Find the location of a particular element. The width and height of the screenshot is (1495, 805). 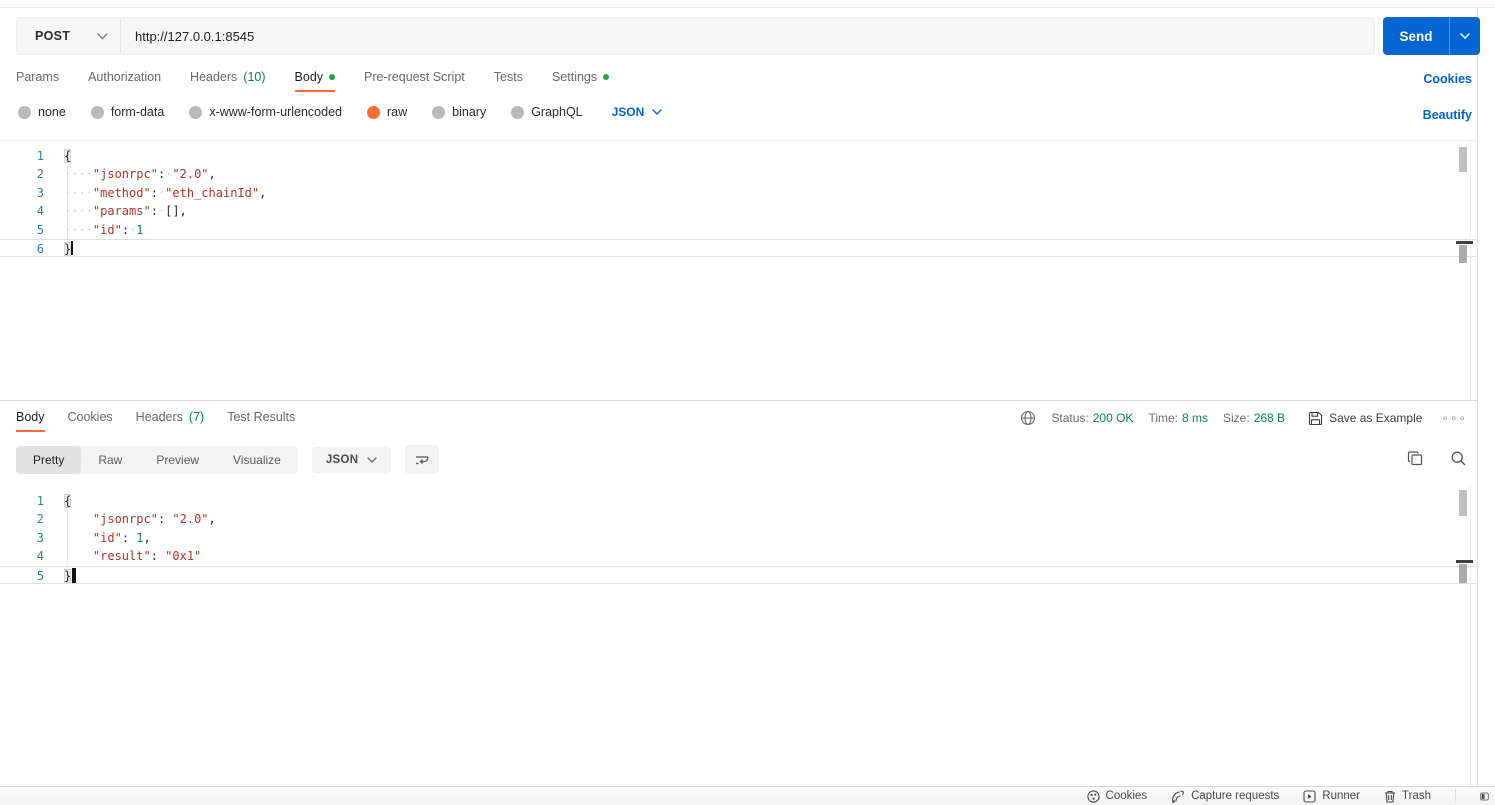

send-button: Send is located at coordinates (1431, 36).